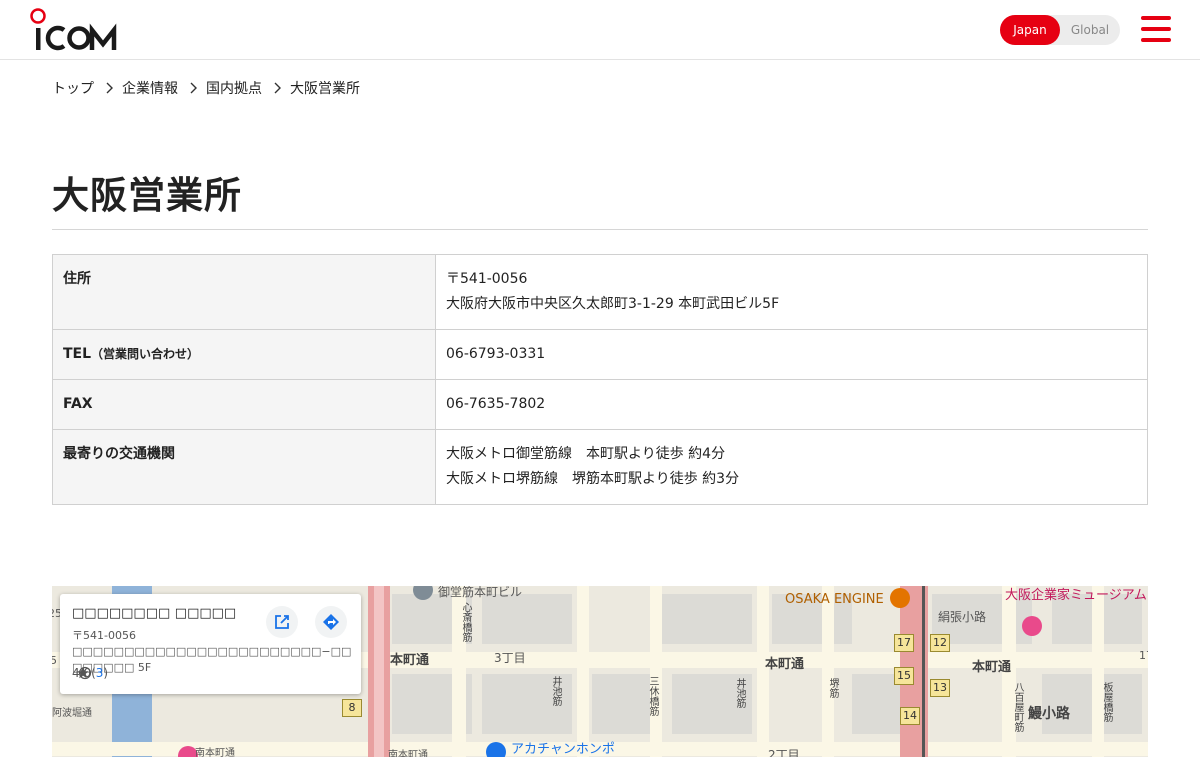 This screenshot has width=1200, height=757. Describe the element at coordinates (940, 643) in the screenshot. I see `route-number-badge: 12` at that location.